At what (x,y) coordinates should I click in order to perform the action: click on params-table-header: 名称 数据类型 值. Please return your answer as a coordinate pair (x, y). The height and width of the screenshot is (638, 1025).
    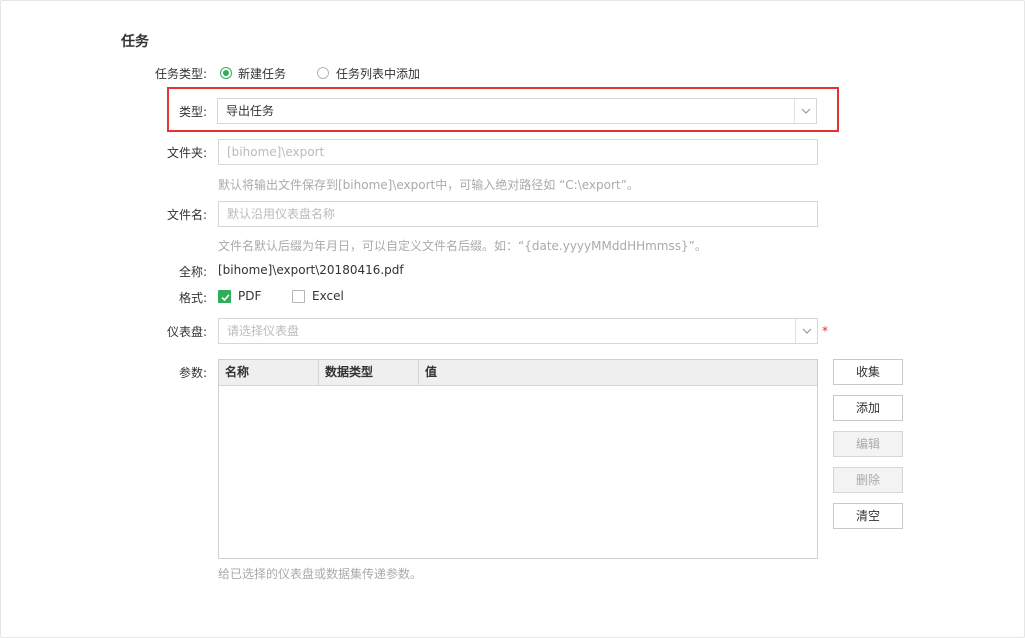
    Looking at the image, I should click on (518, 373).